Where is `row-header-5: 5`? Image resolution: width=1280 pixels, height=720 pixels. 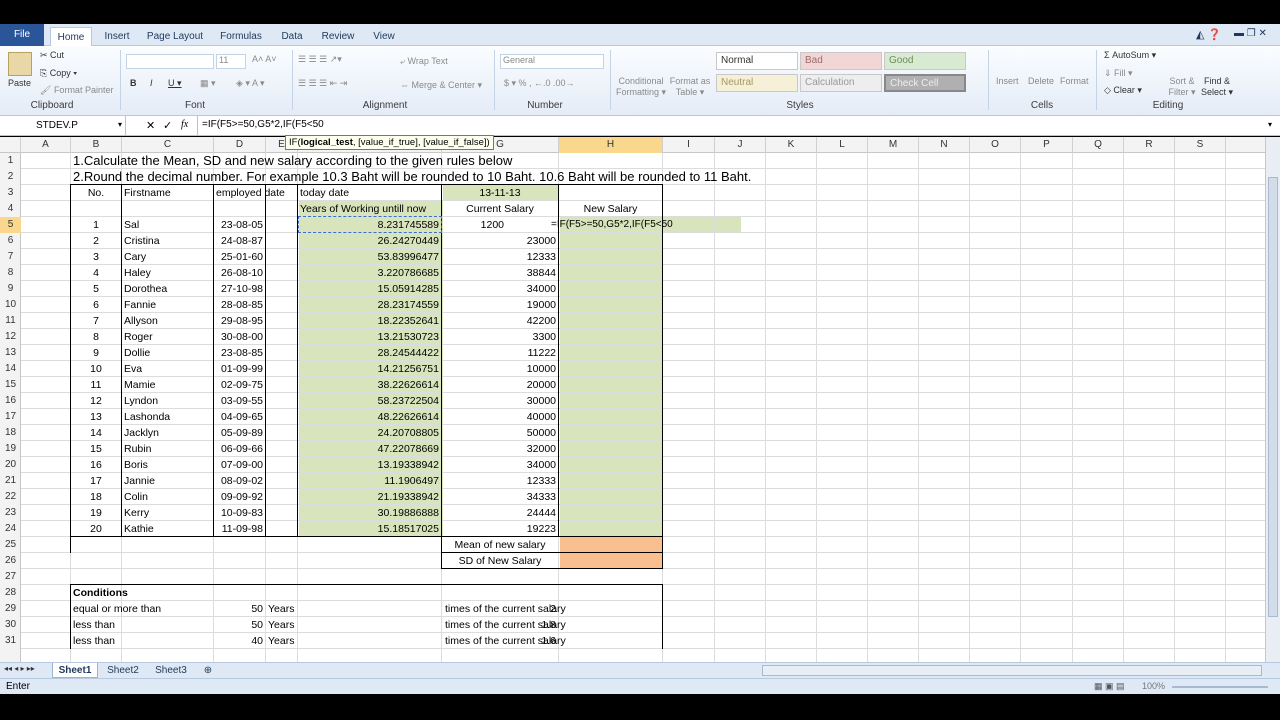
row-header-5: 5 is located at coordinates (10, 225).